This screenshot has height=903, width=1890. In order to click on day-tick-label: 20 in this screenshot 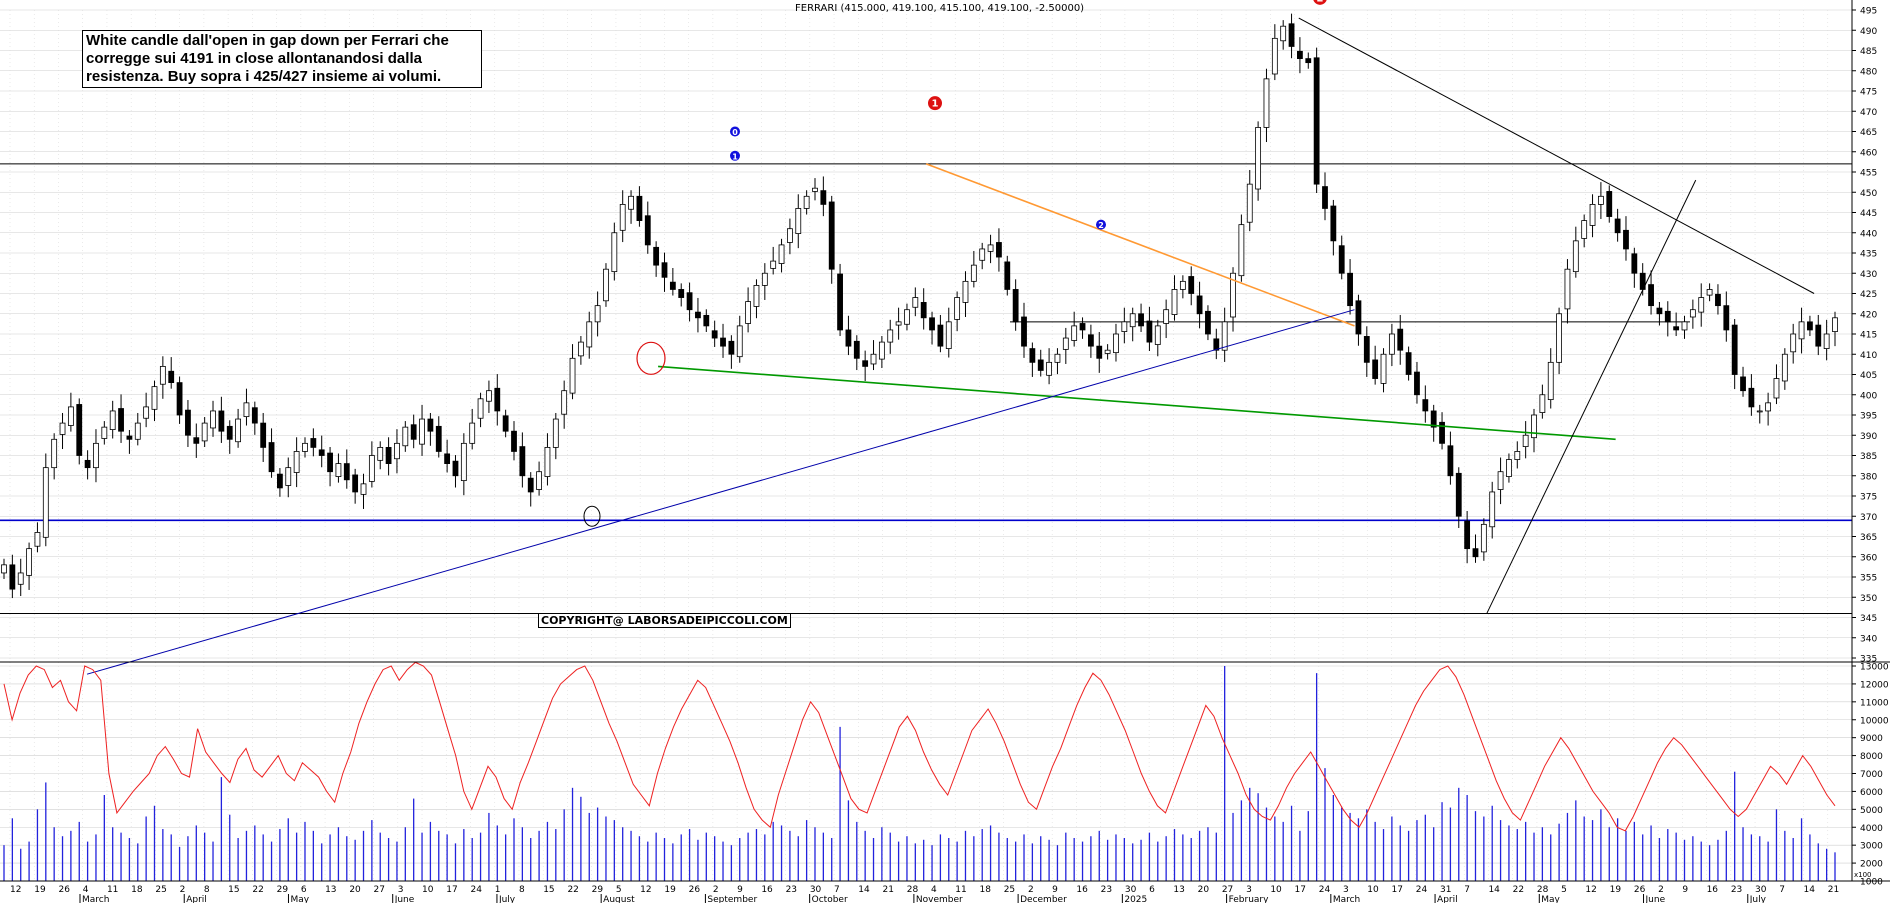, I will do `click(1204, 890)`.